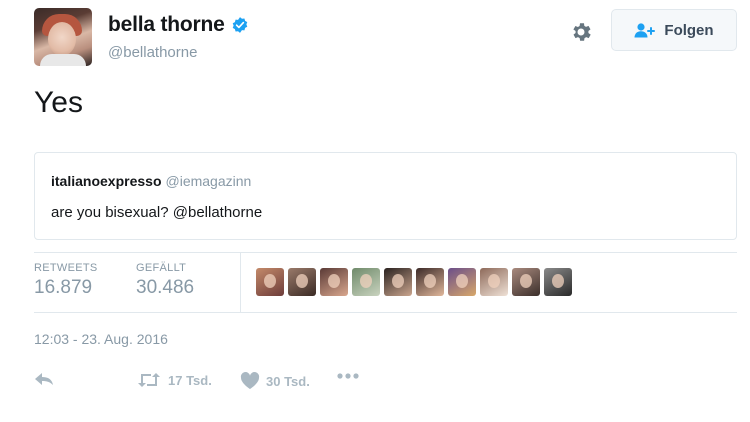 The height and width of the screenshot is (422, 750). What do you see at coordinates (63, 60) in the screenshot?
I see `avatar-shirt` at bounding box center [63, 60].